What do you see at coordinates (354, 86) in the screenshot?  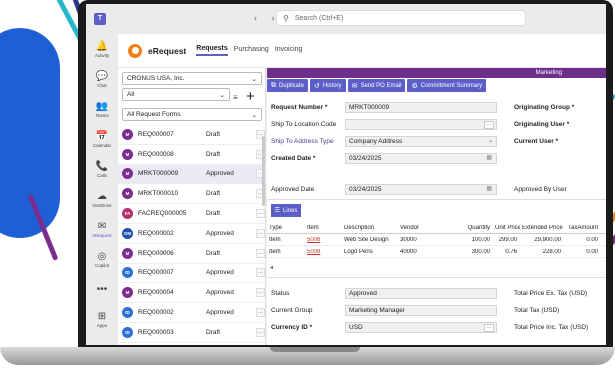 I see `mail-icon: ✉` at bounding box center [354, 86].